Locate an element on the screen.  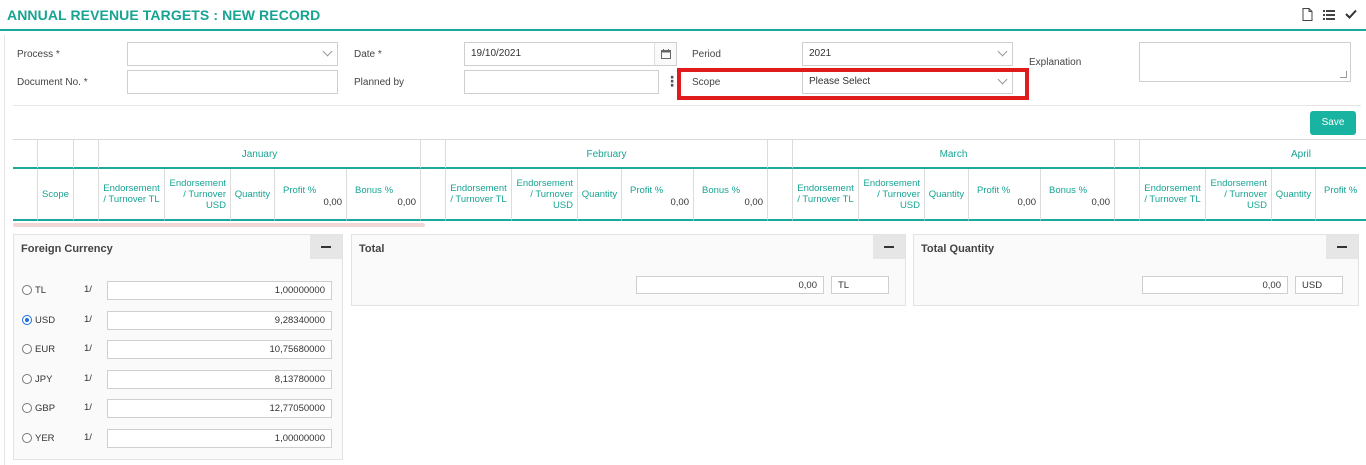
currency-code: USD is located at coordinates (45, 320).